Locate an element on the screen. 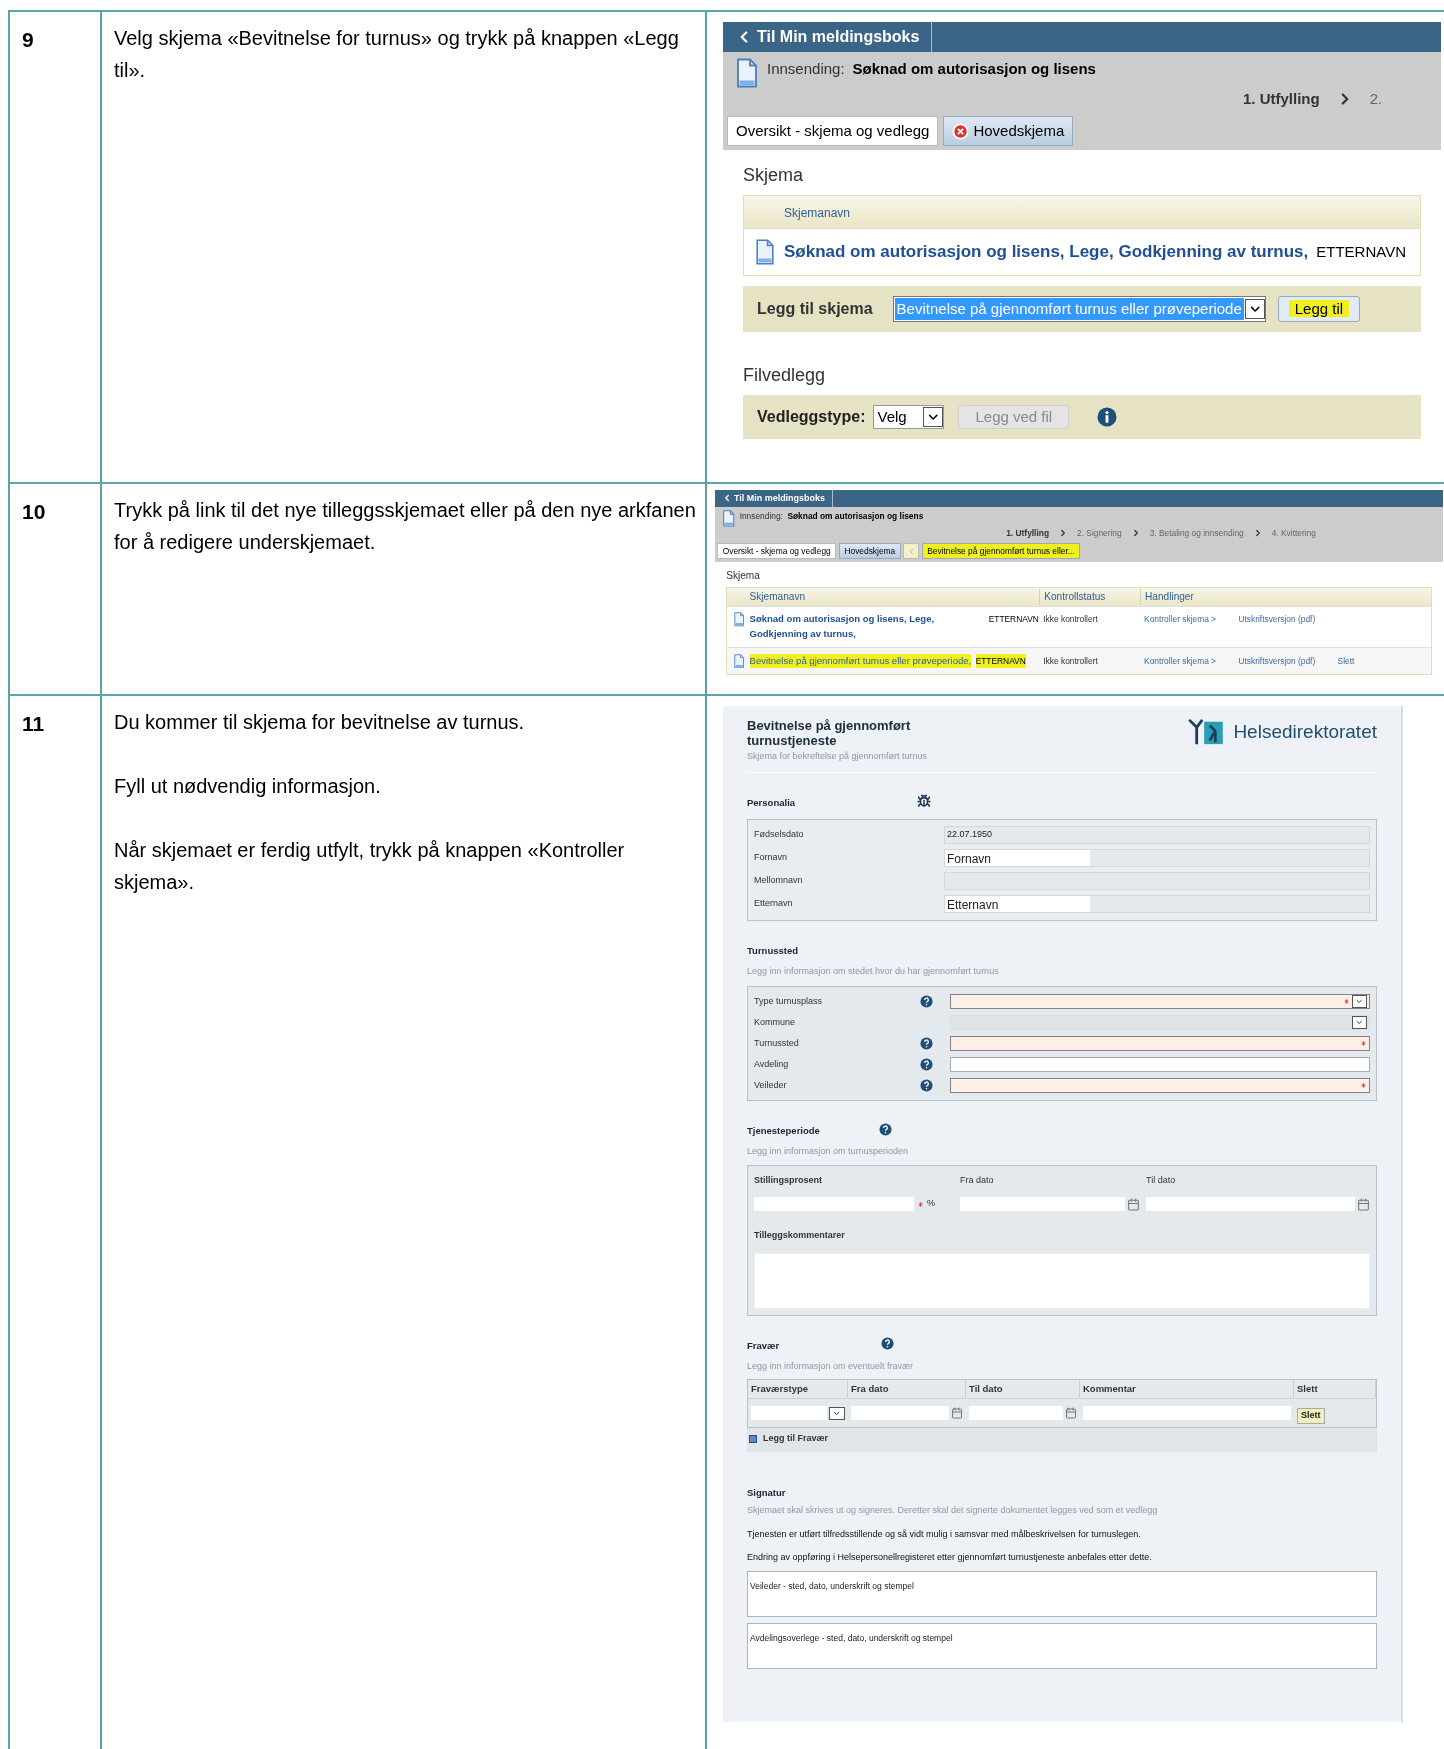 Image resolution: width=1444 pixels, height=1749 pixels. column-header: Kommentar is located at coordinates (1187, 1389).